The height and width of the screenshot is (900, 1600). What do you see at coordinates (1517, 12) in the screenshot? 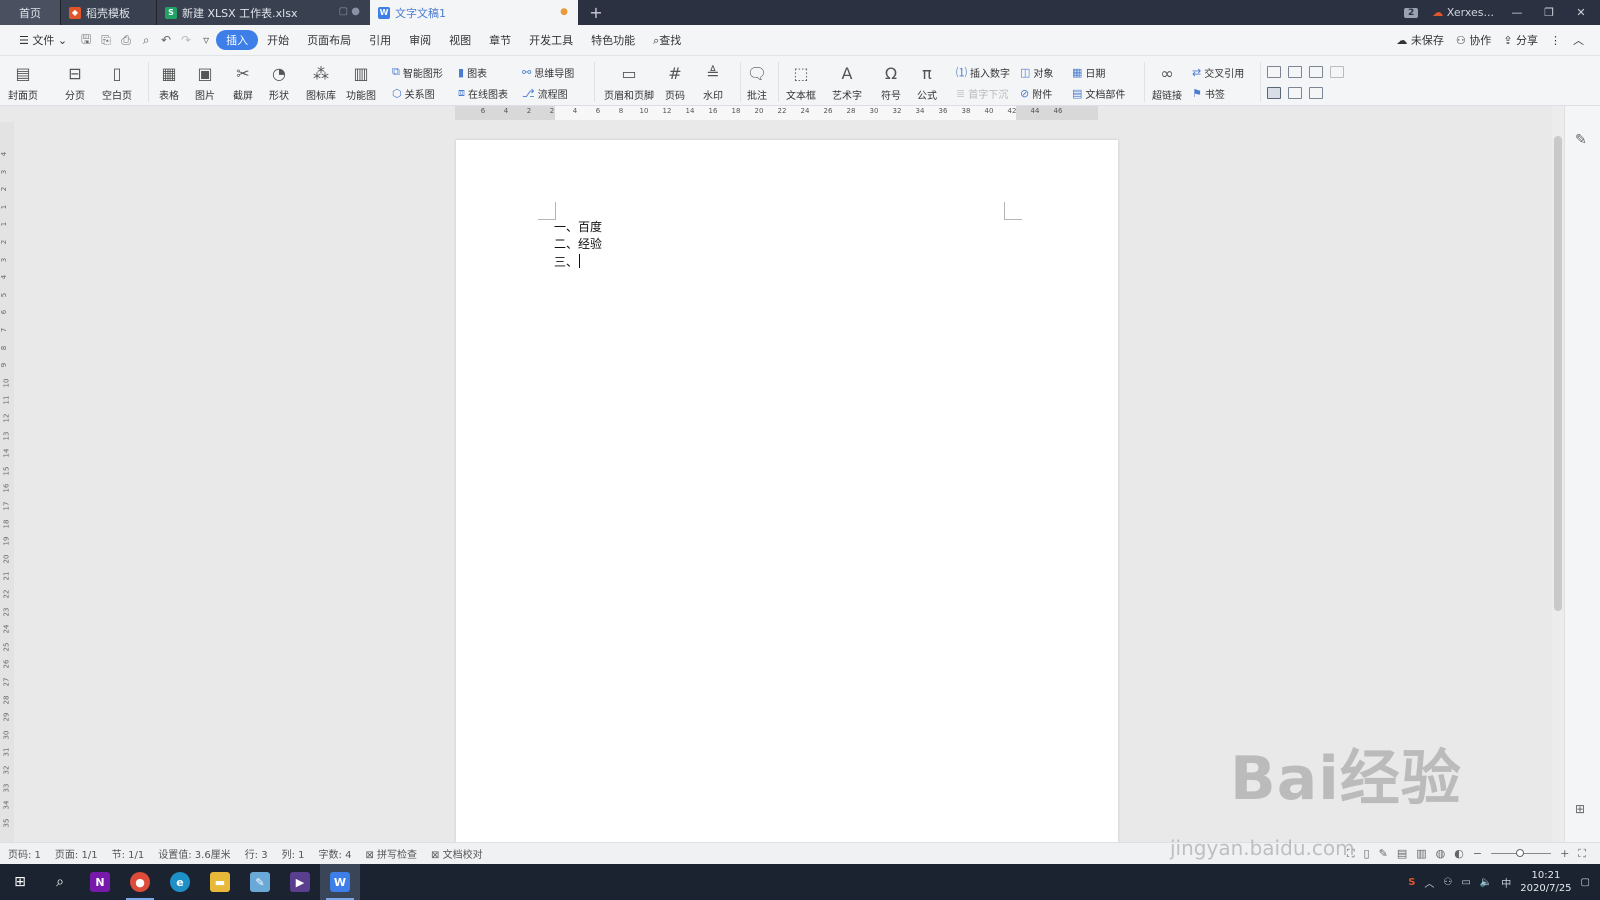
I see `minimize-button: —` at bounding box center [1517, 12].